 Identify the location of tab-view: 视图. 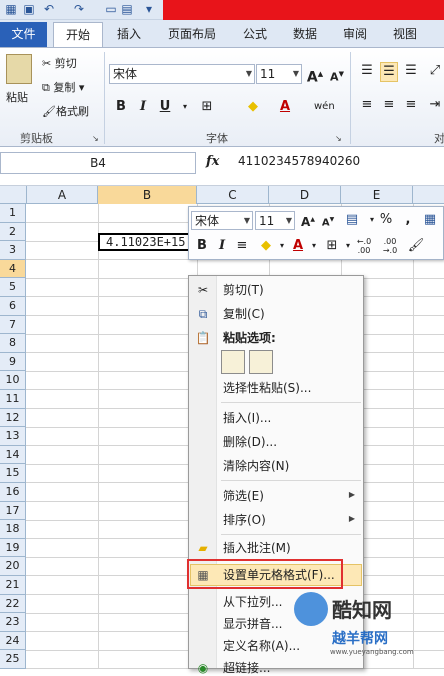
(405, 34).